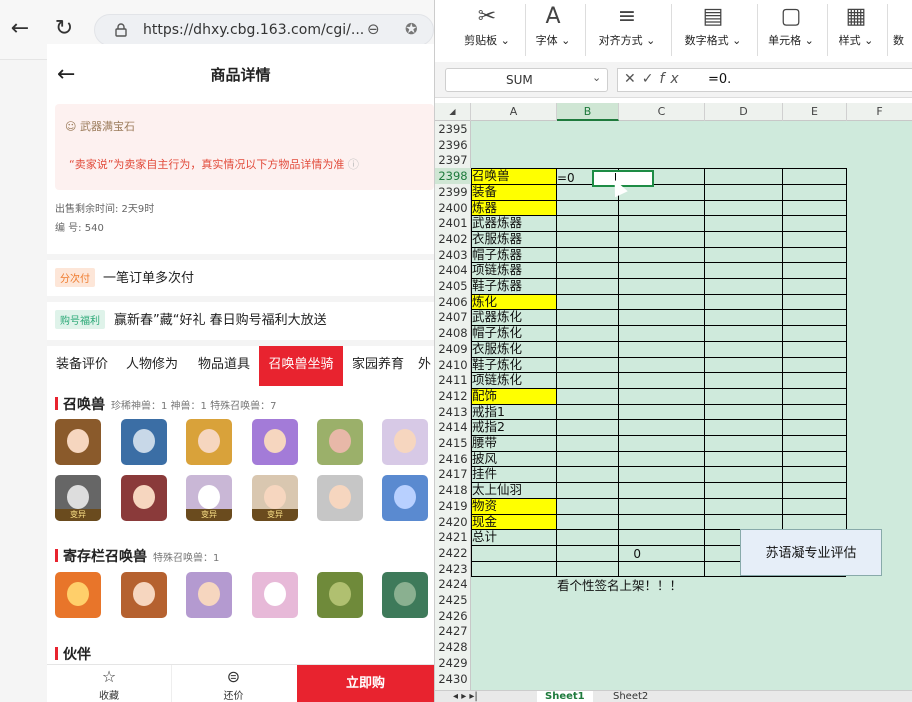 Image resolution: width=912 pixels, height=702 pixels. Describe the element at coordinates (301, 366) in the screenshot. I see `tab-pets: 召唤兽坐骑` at that location.